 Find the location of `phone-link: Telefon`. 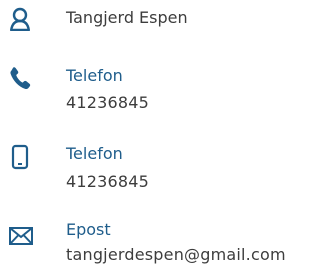

phone-link: Telefon is located at coordinates (94, 75).